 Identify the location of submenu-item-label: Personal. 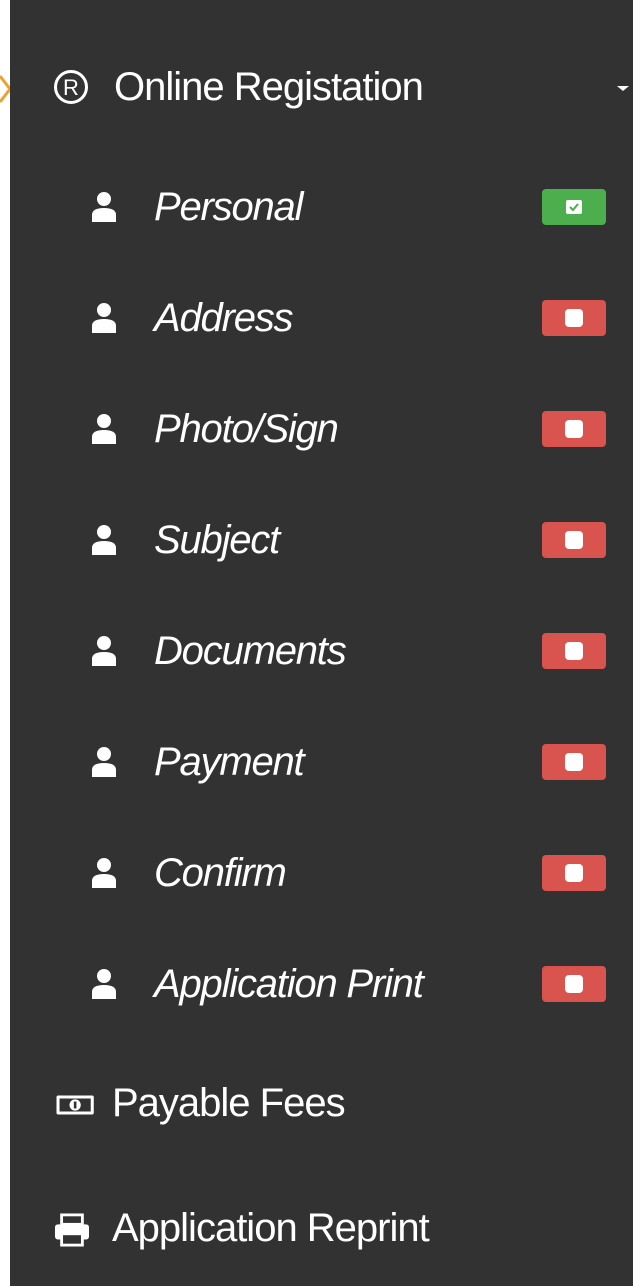
(228, 207).